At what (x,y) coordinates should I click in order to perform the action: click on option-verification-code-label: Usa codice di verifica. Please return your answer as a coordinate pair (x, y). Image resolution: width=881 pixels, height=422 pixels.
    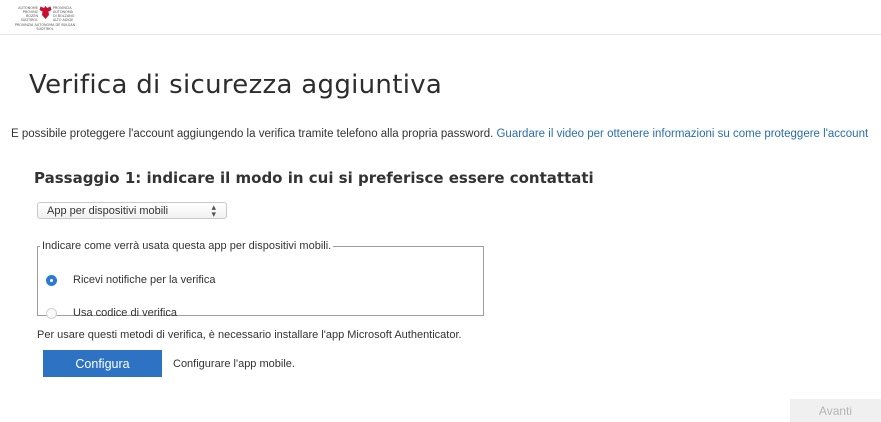
    Looking at the image, I should click on (125, 313).